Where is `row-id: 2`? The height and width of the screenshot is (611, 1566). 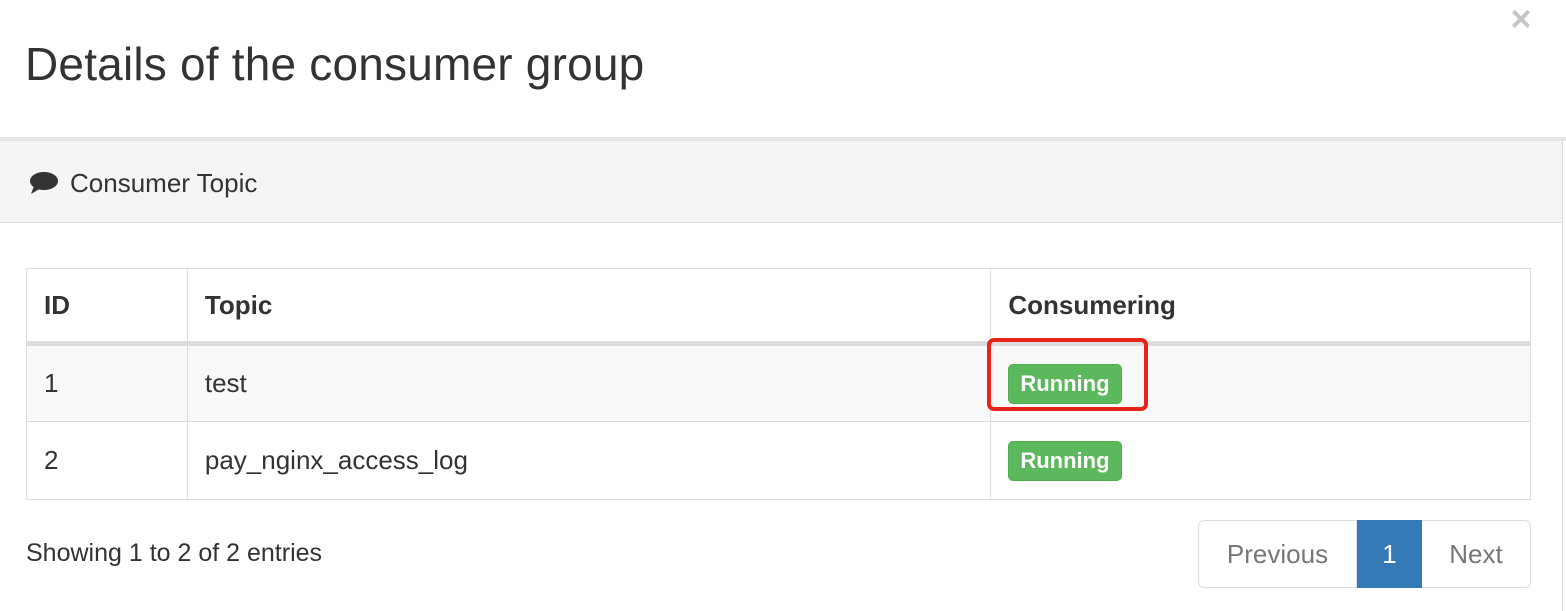 row-id: 2 is located at coordinates (107, 460).